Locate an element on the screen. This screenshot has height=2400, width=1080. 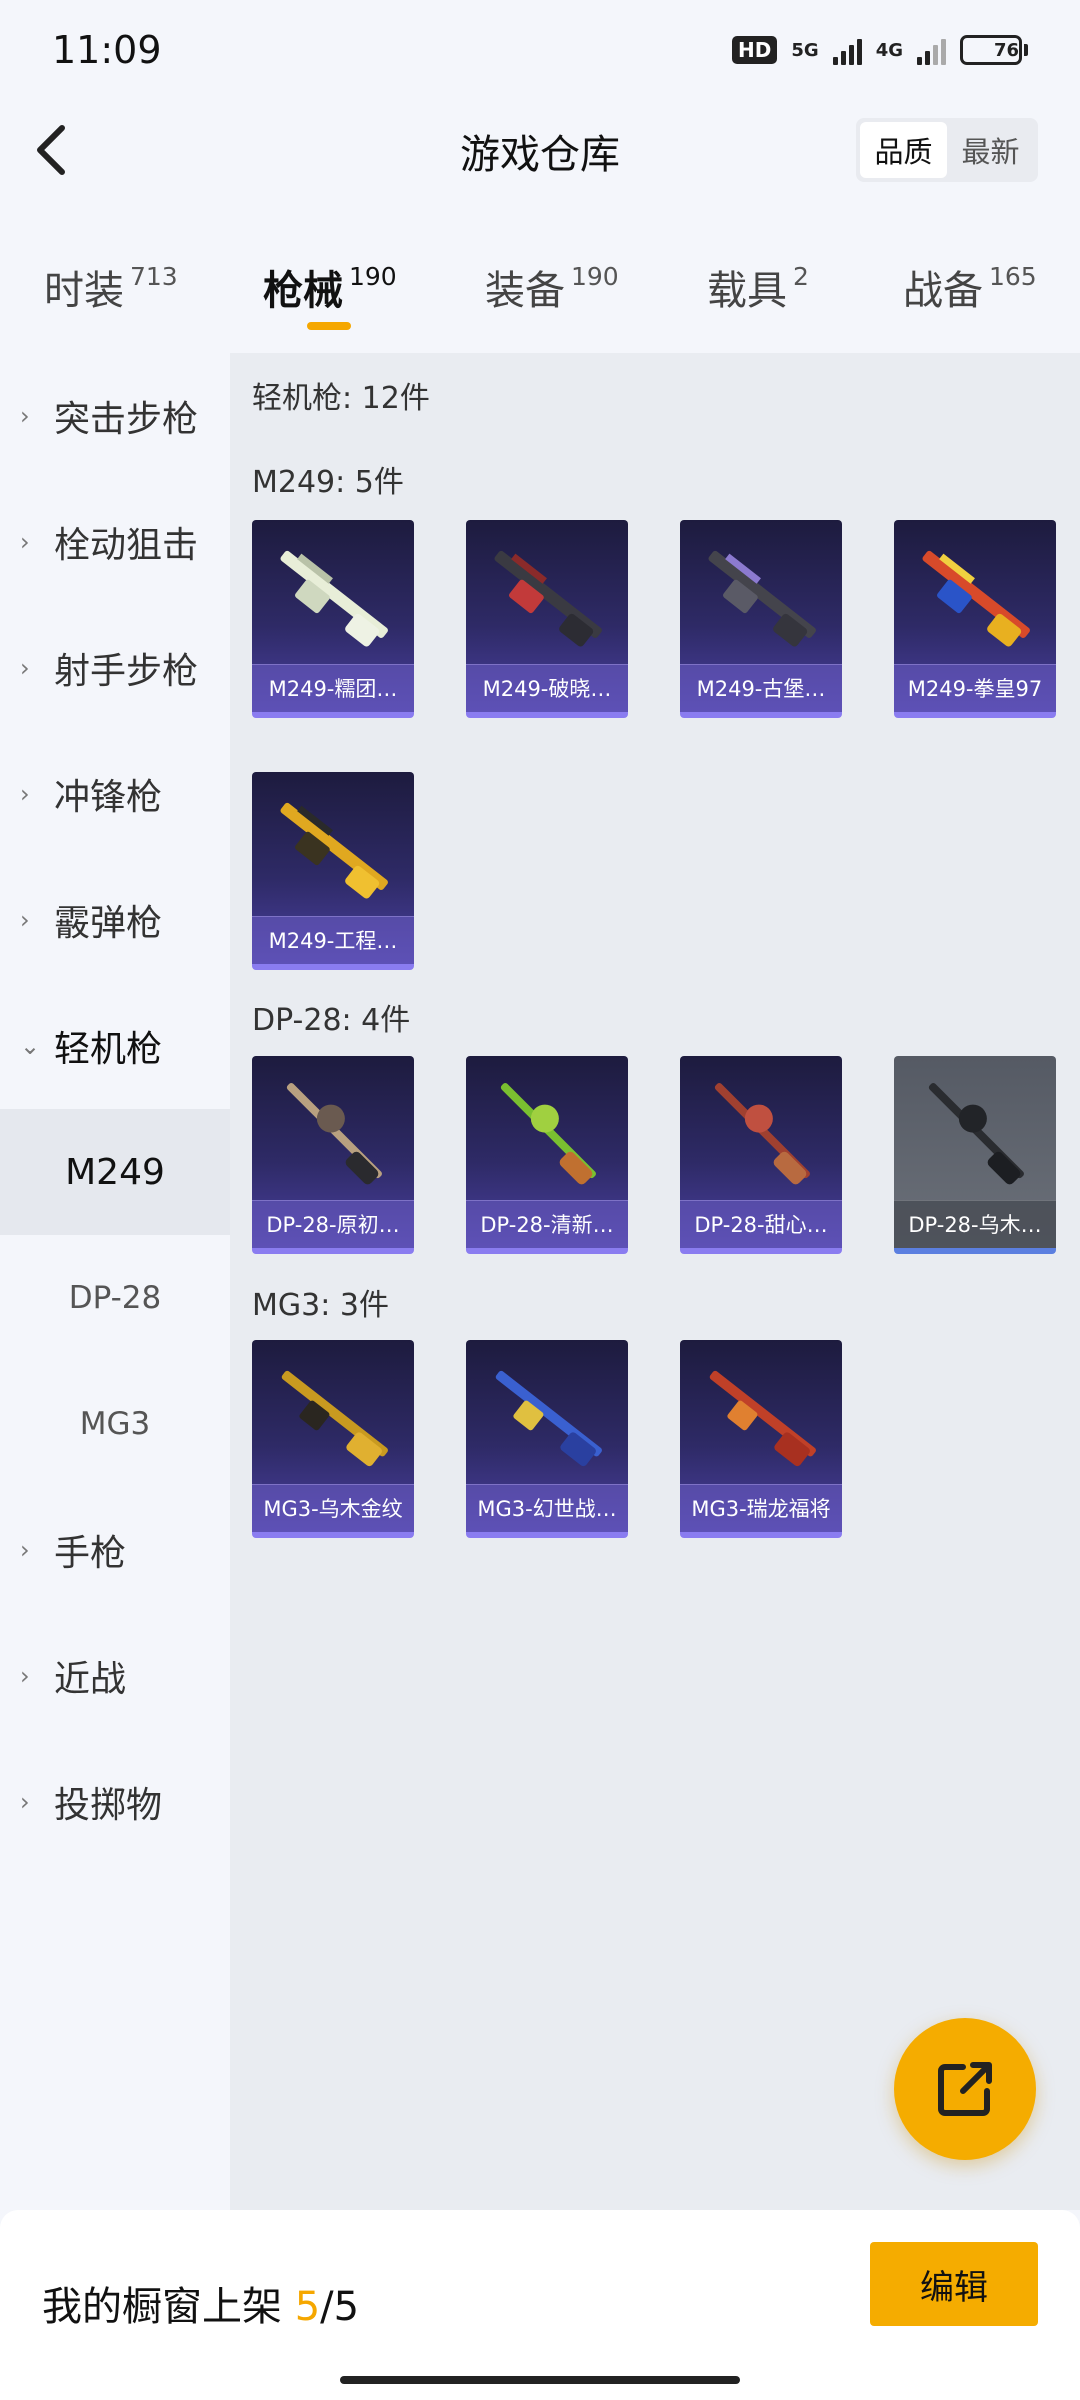
showcase-bar: 我的橱窗上架 5/5 编辑 is located at coordinates (540, 2305).